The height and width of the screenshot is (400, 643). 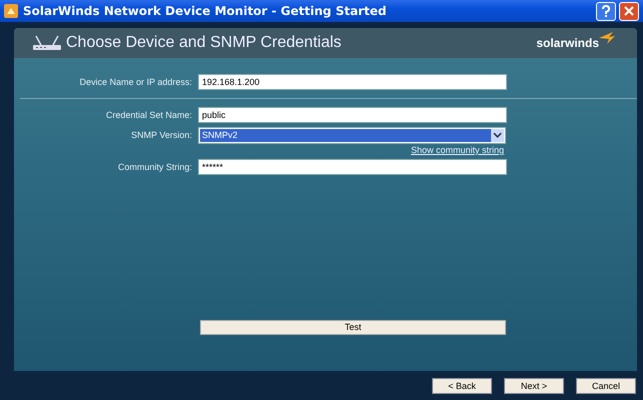 I want to click on input-field: public, so click(x=352, y=115).